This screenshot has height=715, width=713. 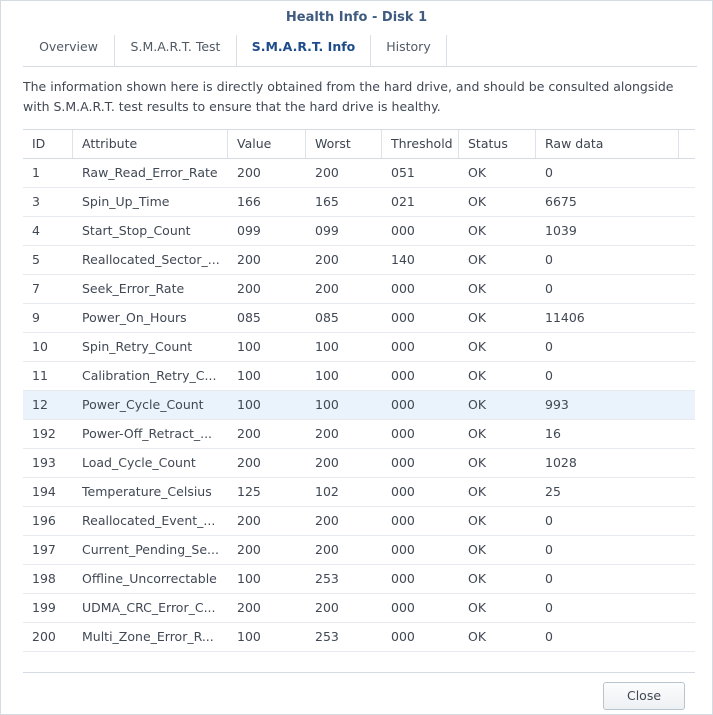 What do you see at coordinates (44, 636) in the screenshot?
I see `cell-id: 200` at bounding box center [44, 636].